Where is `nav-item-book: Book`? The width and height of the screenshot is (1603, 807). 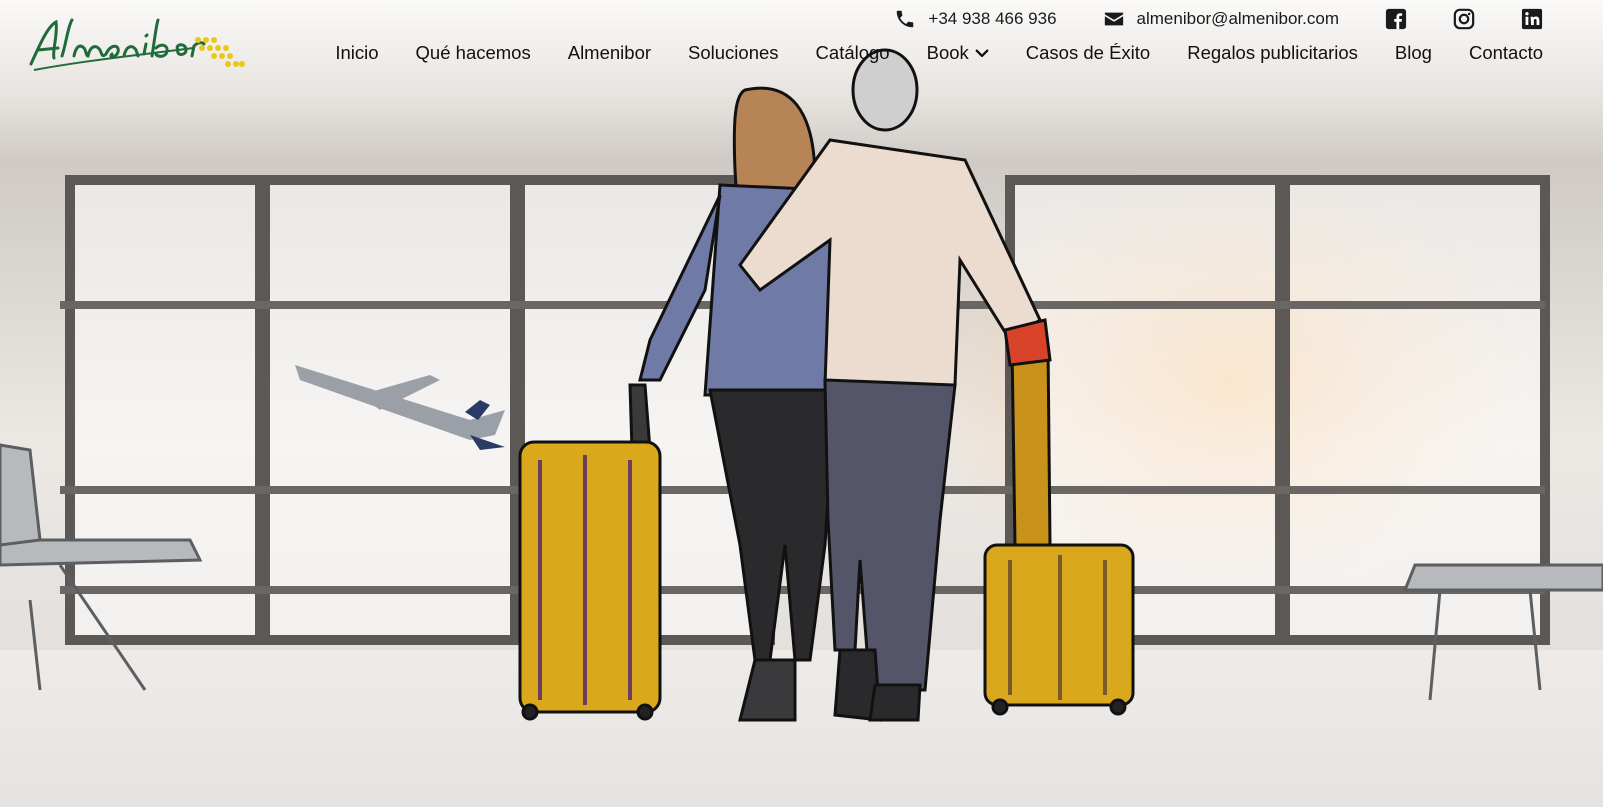 nav-item-book: Book is located at coordinates (958, 53).